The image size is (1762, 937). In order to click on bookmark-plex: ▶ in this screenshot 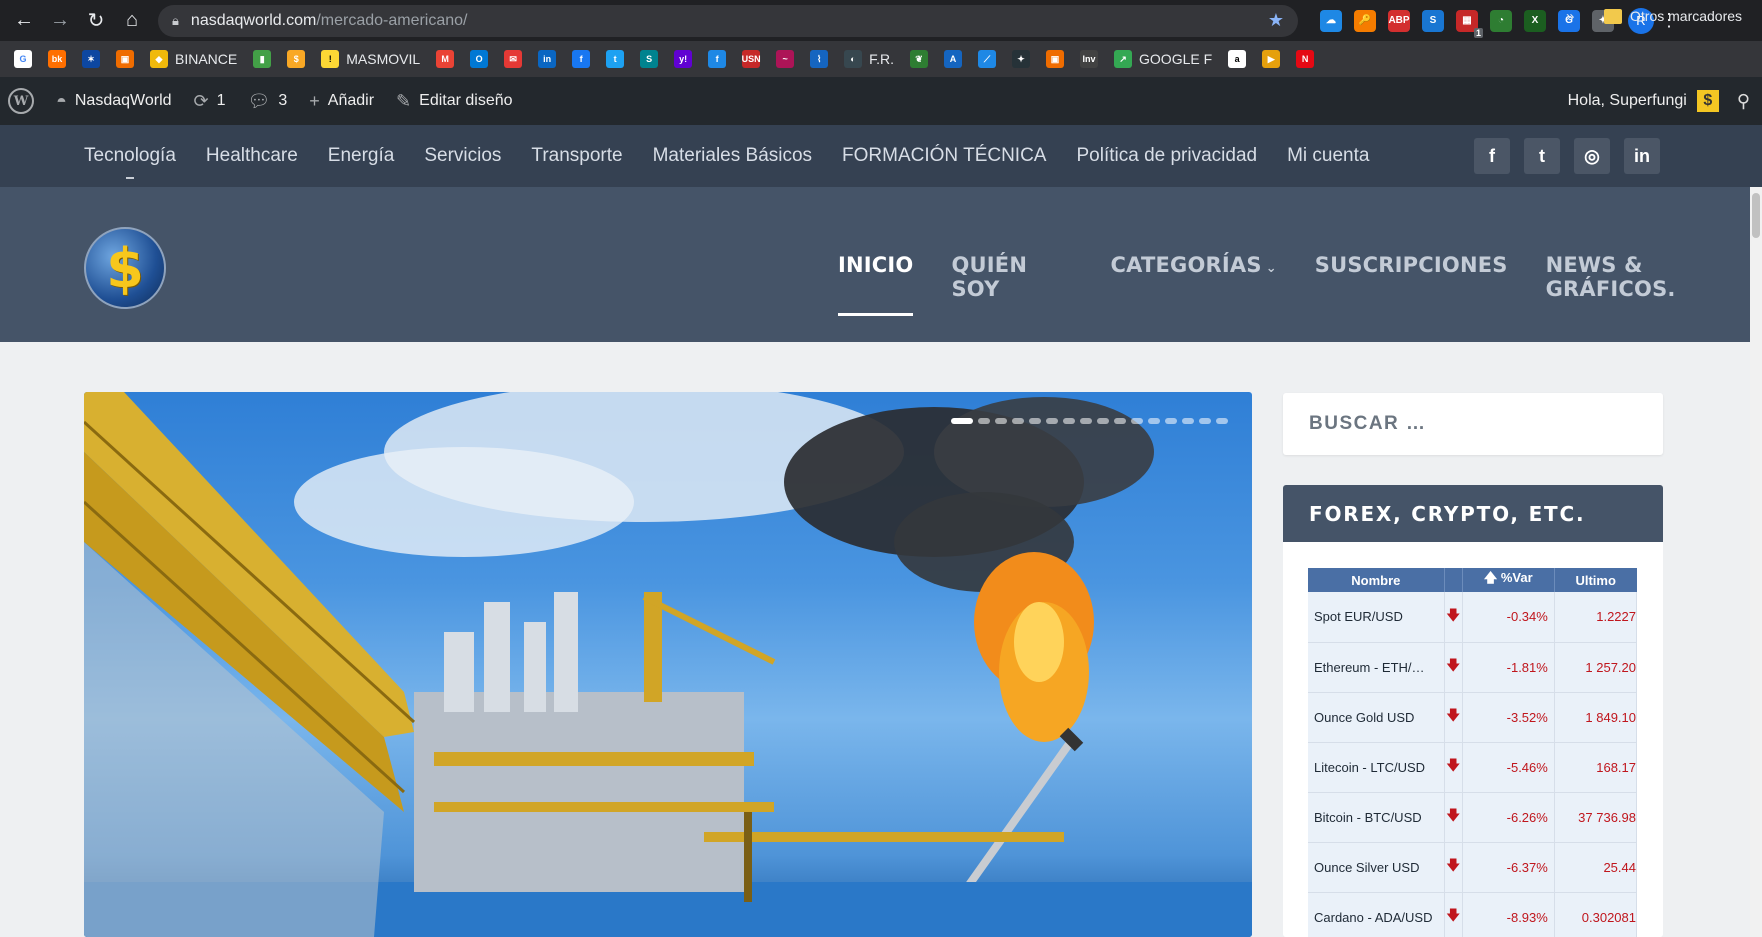, I will do `click(1271, 59)`.